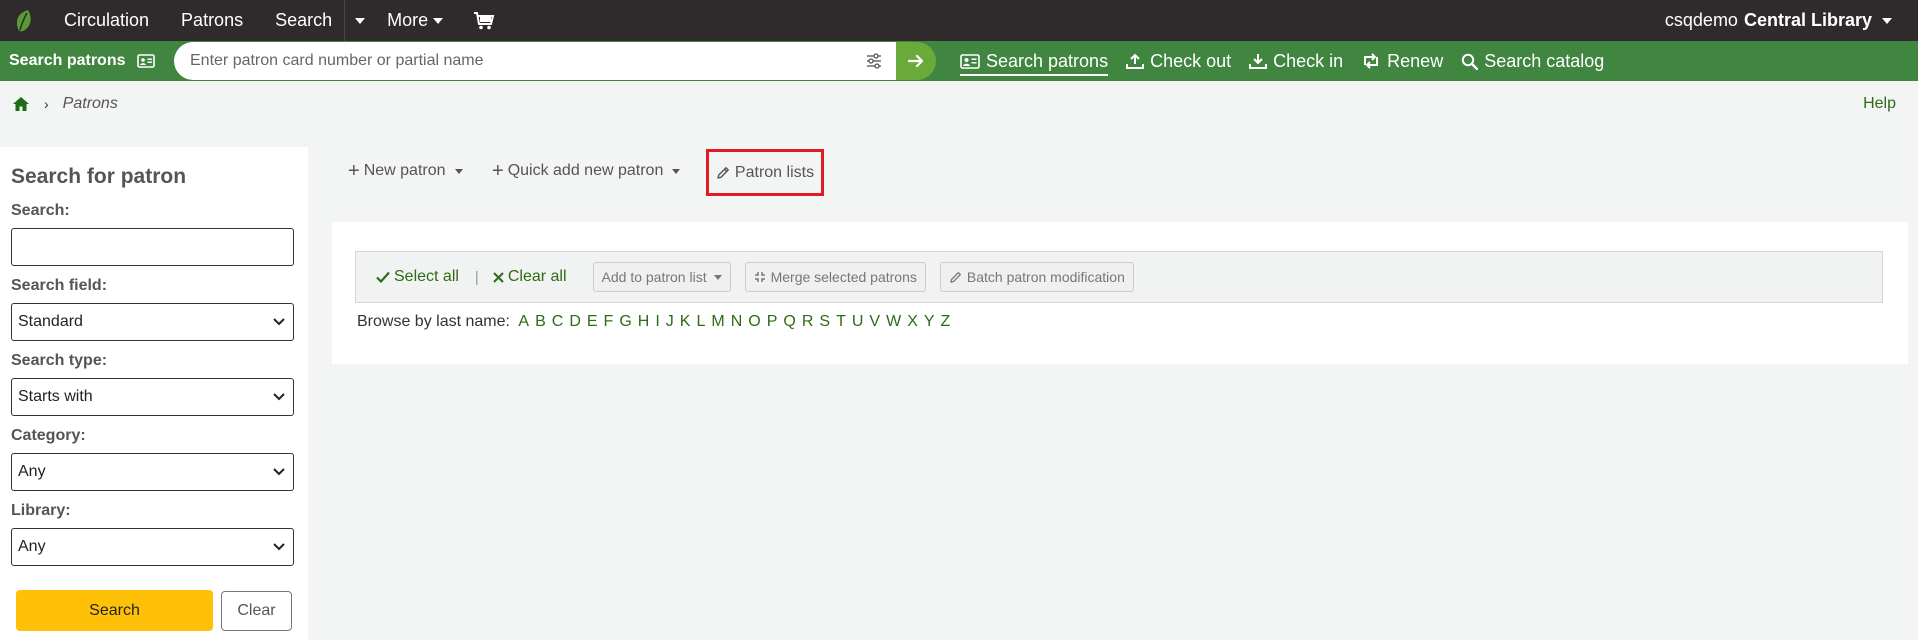  Describe the element at coordinates (55, 396) in the screenshot. I see `search-type-value: Starts with` at that location.